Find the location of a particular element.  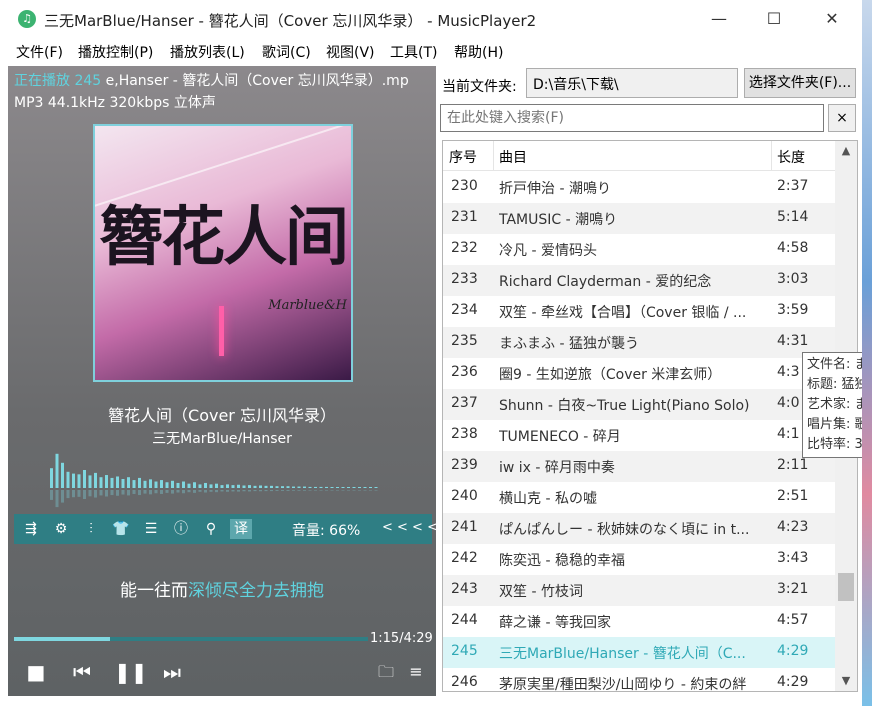

row-title: iw ix - 碎月雨中奏 is located at coordinates (557, 468).